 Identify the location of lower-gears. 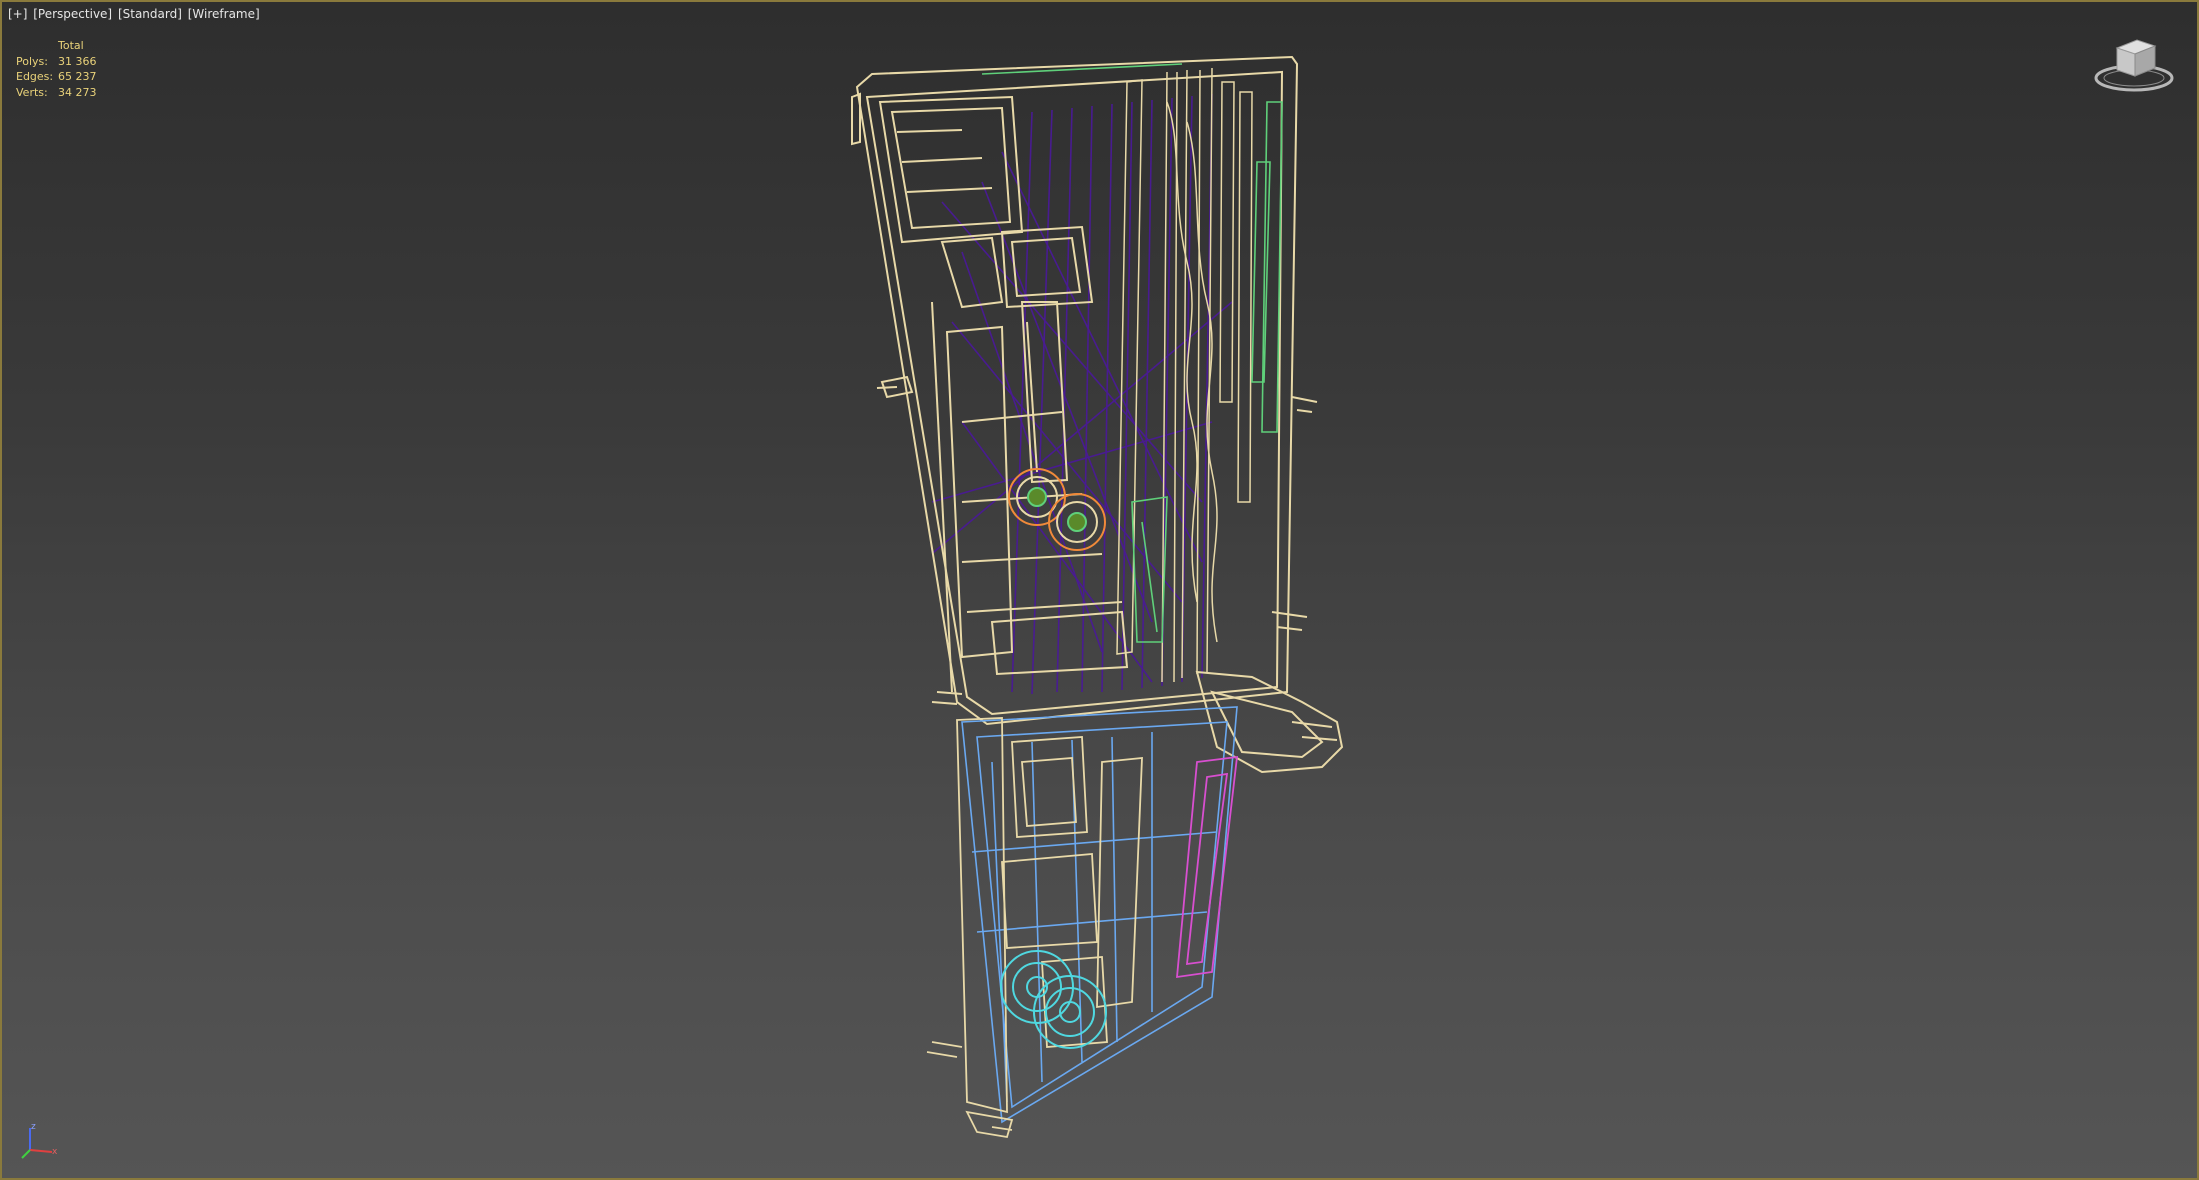
(1053, 999).